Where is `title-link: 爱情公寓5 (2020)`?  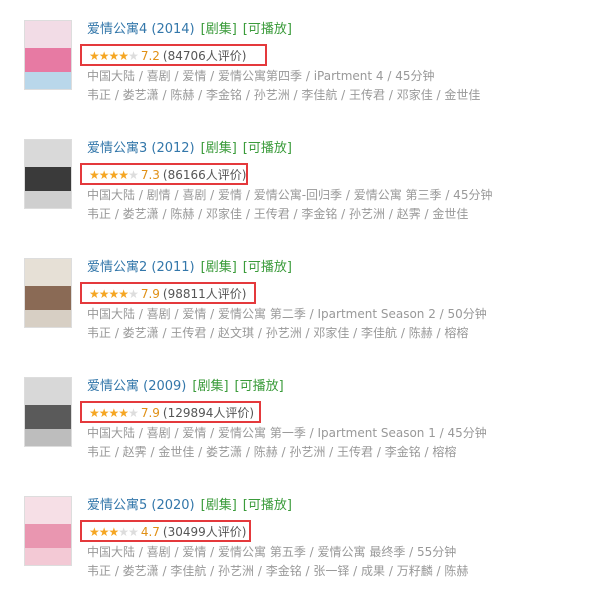
title-link: 爱情公寓5 (2020) is located at coordinates (141, 505).